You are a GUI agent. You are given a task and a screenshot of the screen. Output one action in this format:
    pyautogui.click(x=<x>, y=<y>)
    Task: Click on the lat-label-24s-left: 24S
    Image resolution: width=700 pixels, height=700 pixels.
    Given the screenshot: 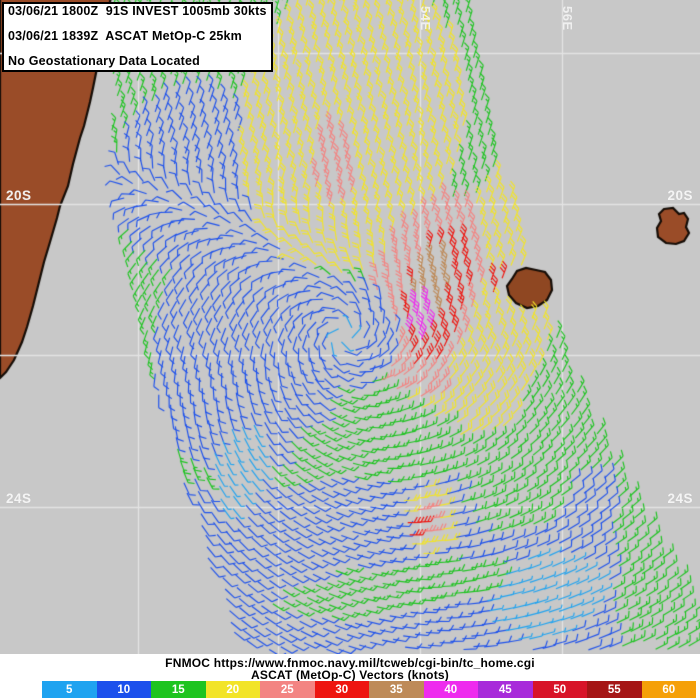 What is the action you would take?
    pyautogui.click(x=19, y=498)
    